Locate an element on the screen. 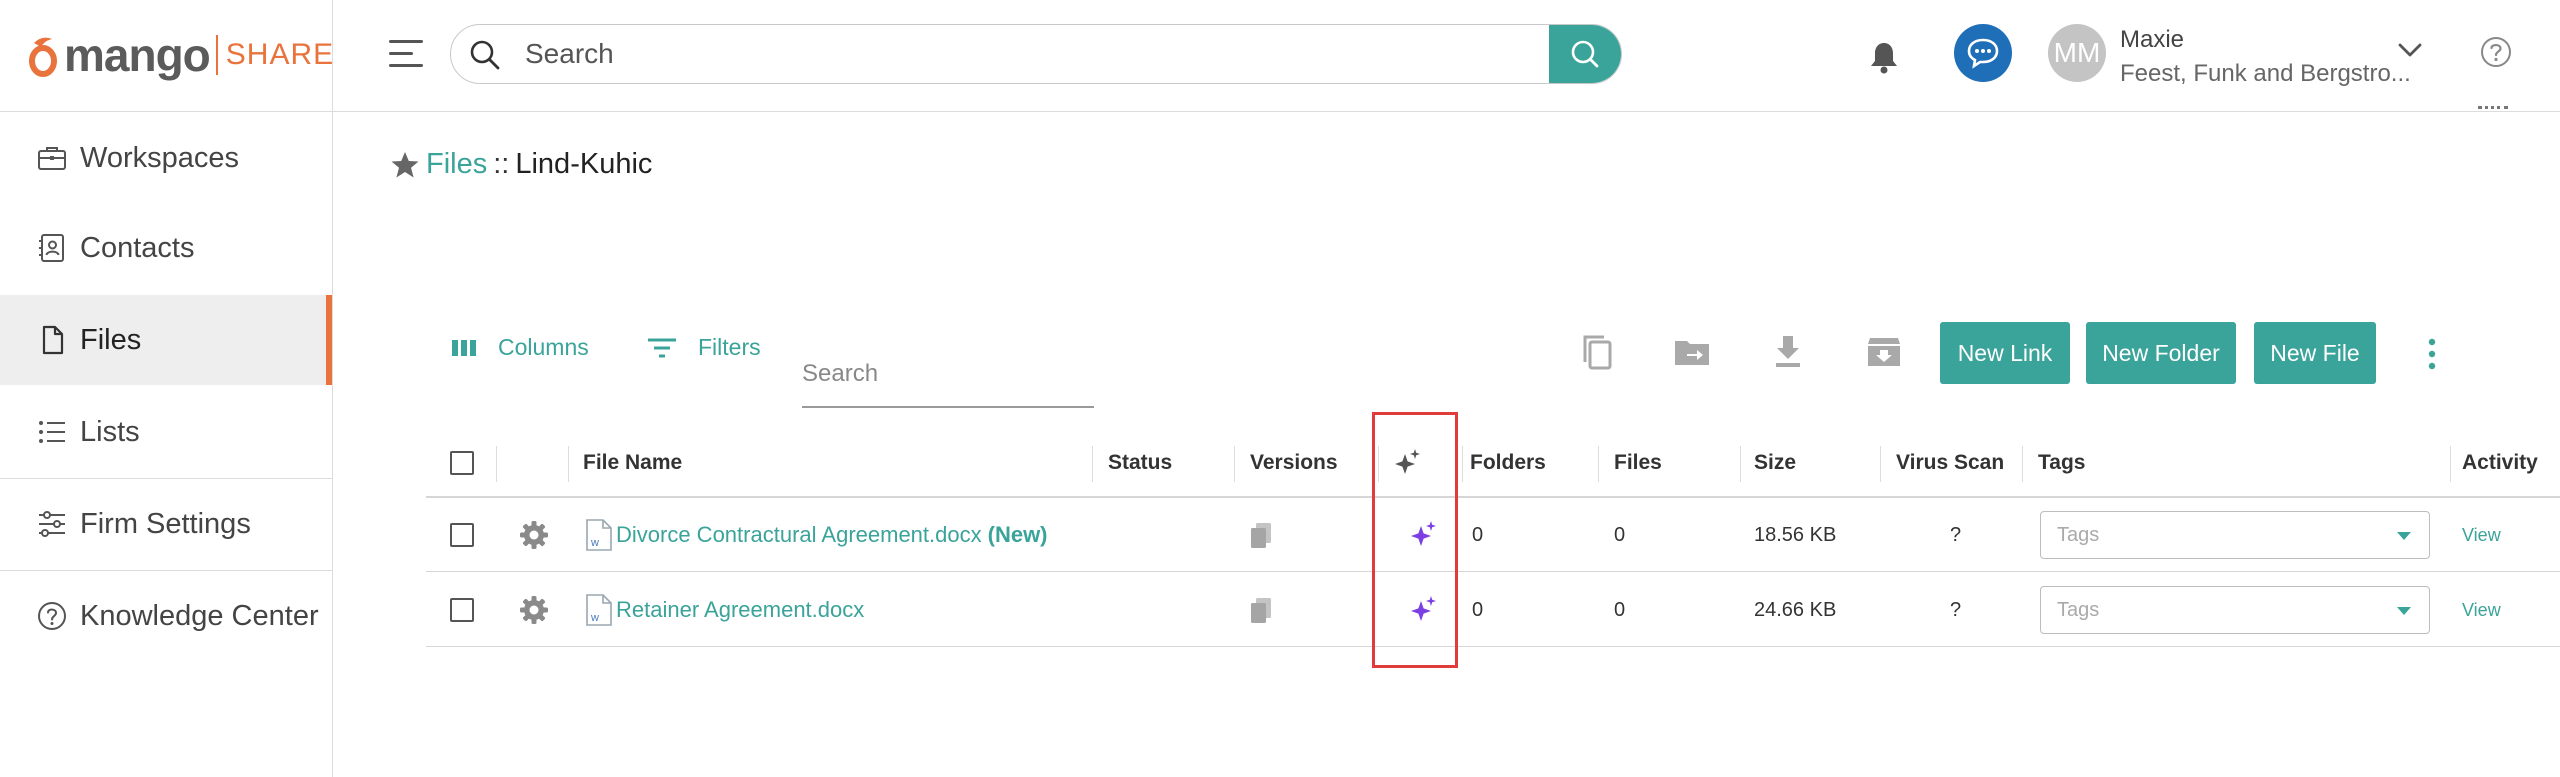 The height and width of the screenshot is (777, 2560). column-header-size: Size is located at coordinates (1775, 463).